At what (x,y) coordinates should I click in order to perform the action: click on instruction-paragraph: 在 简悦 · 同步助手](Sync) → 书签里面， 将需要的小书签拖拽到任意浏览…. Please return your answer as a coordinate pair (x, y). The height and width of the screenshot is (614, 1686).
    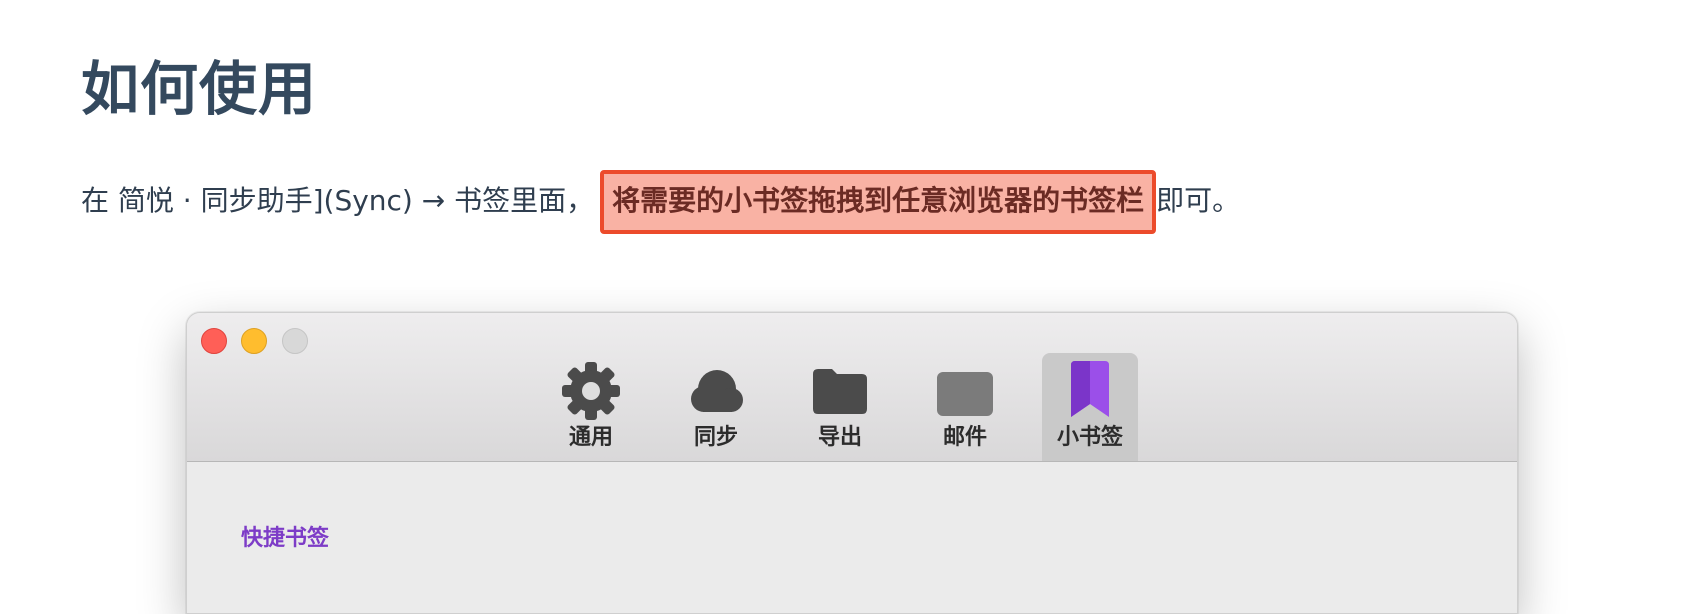
    Looking at the image, I should click on (660, 202).